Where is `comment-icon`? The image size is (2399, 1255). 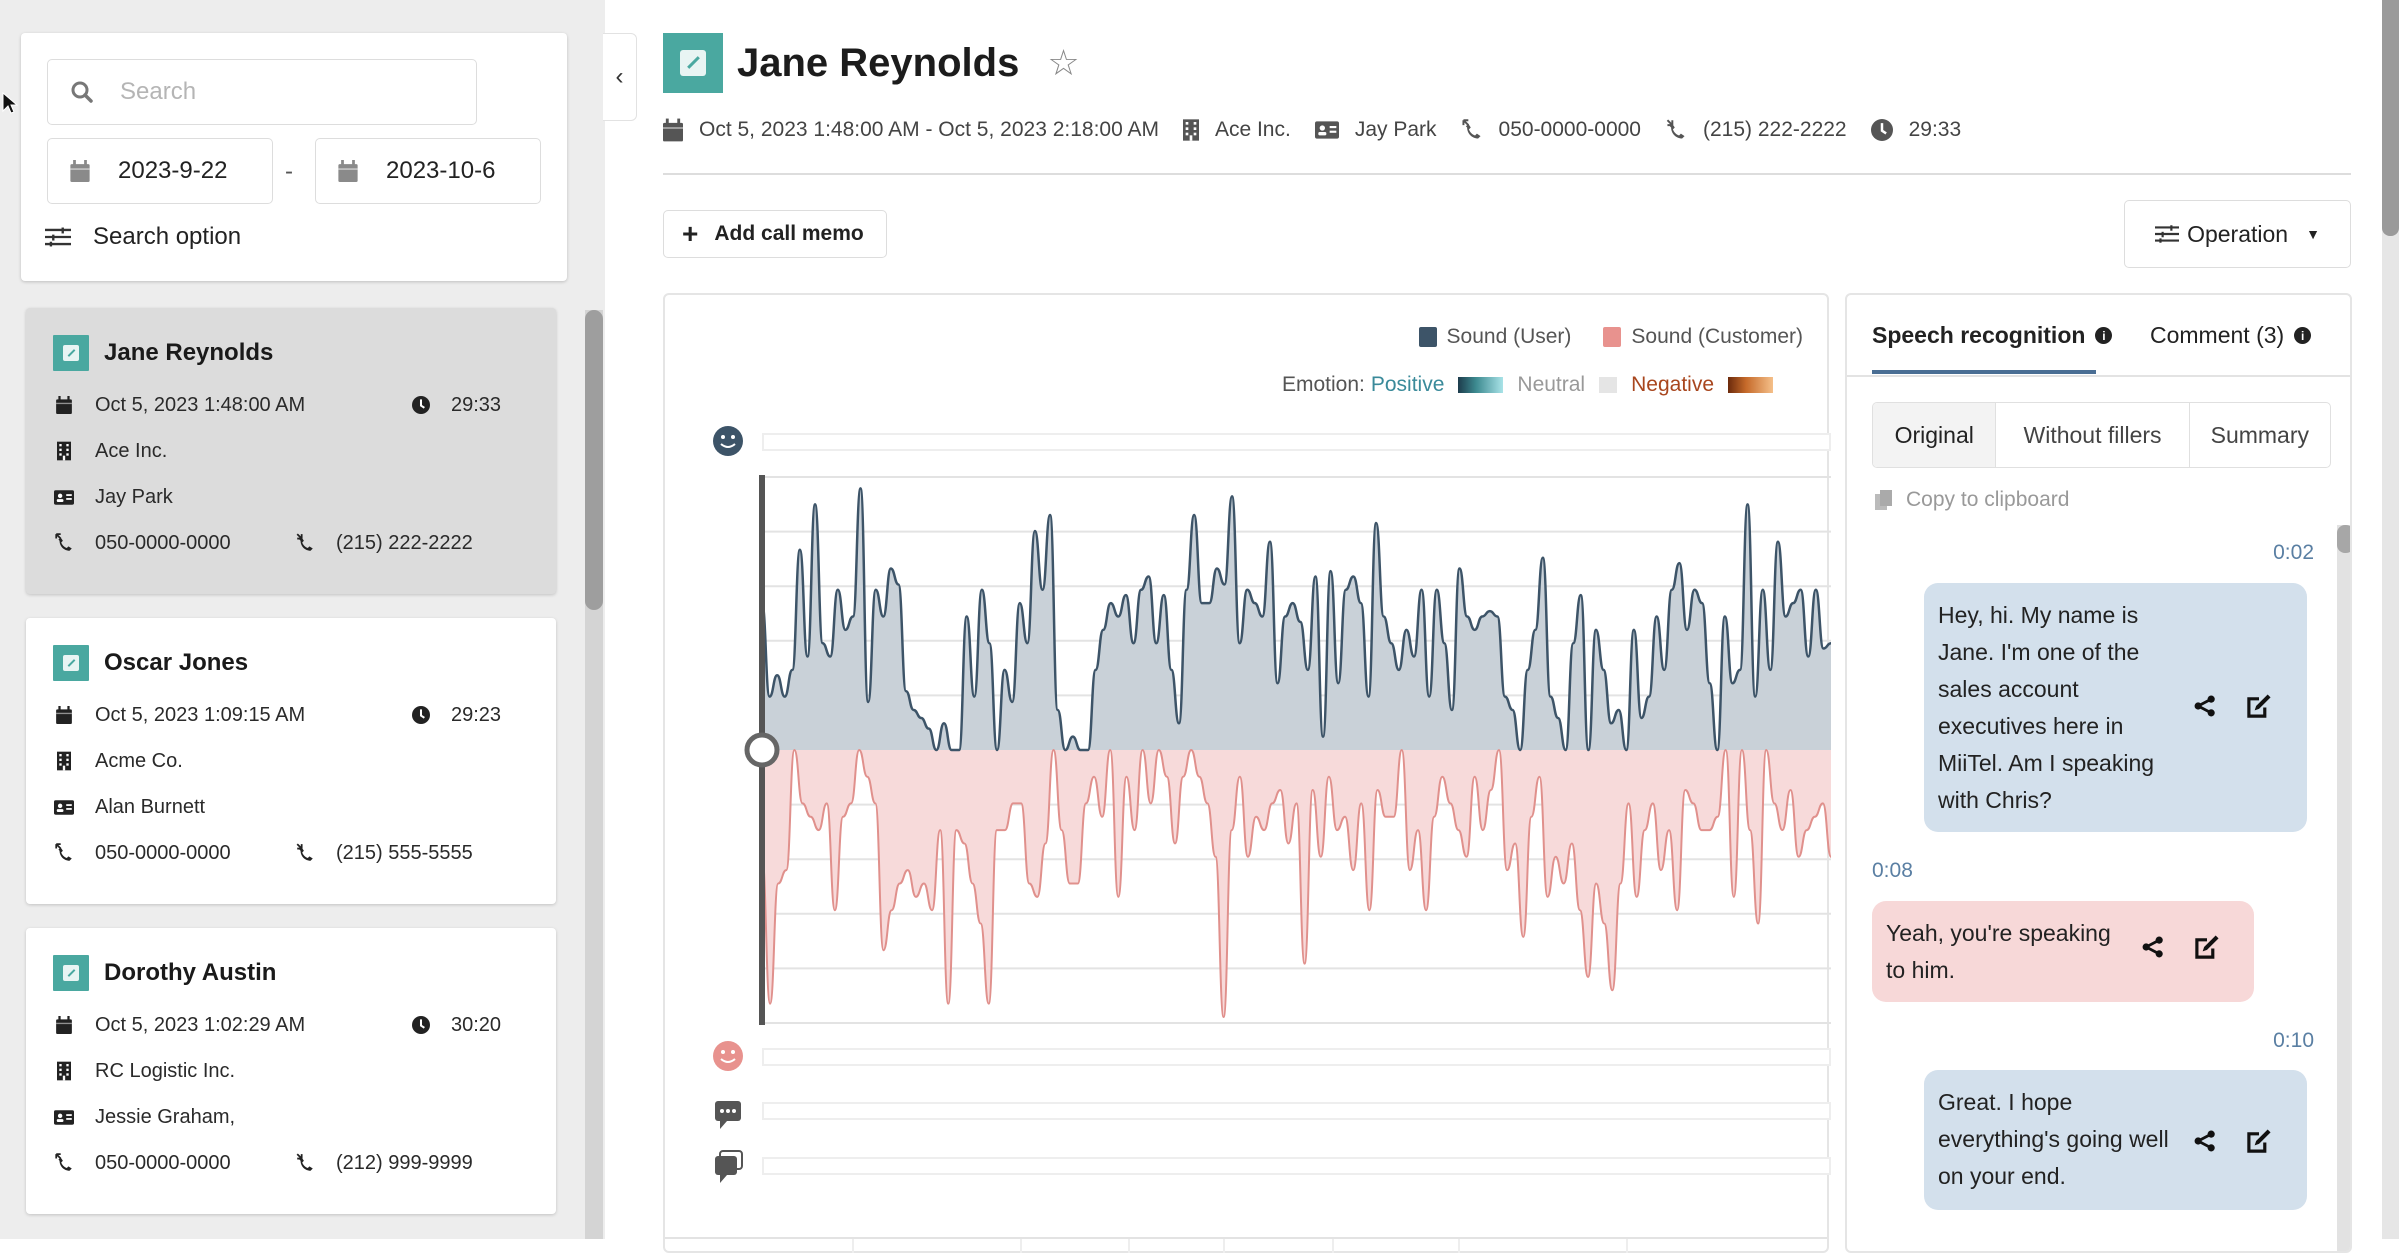 comment-icon is located at coordinates (728, 1115).